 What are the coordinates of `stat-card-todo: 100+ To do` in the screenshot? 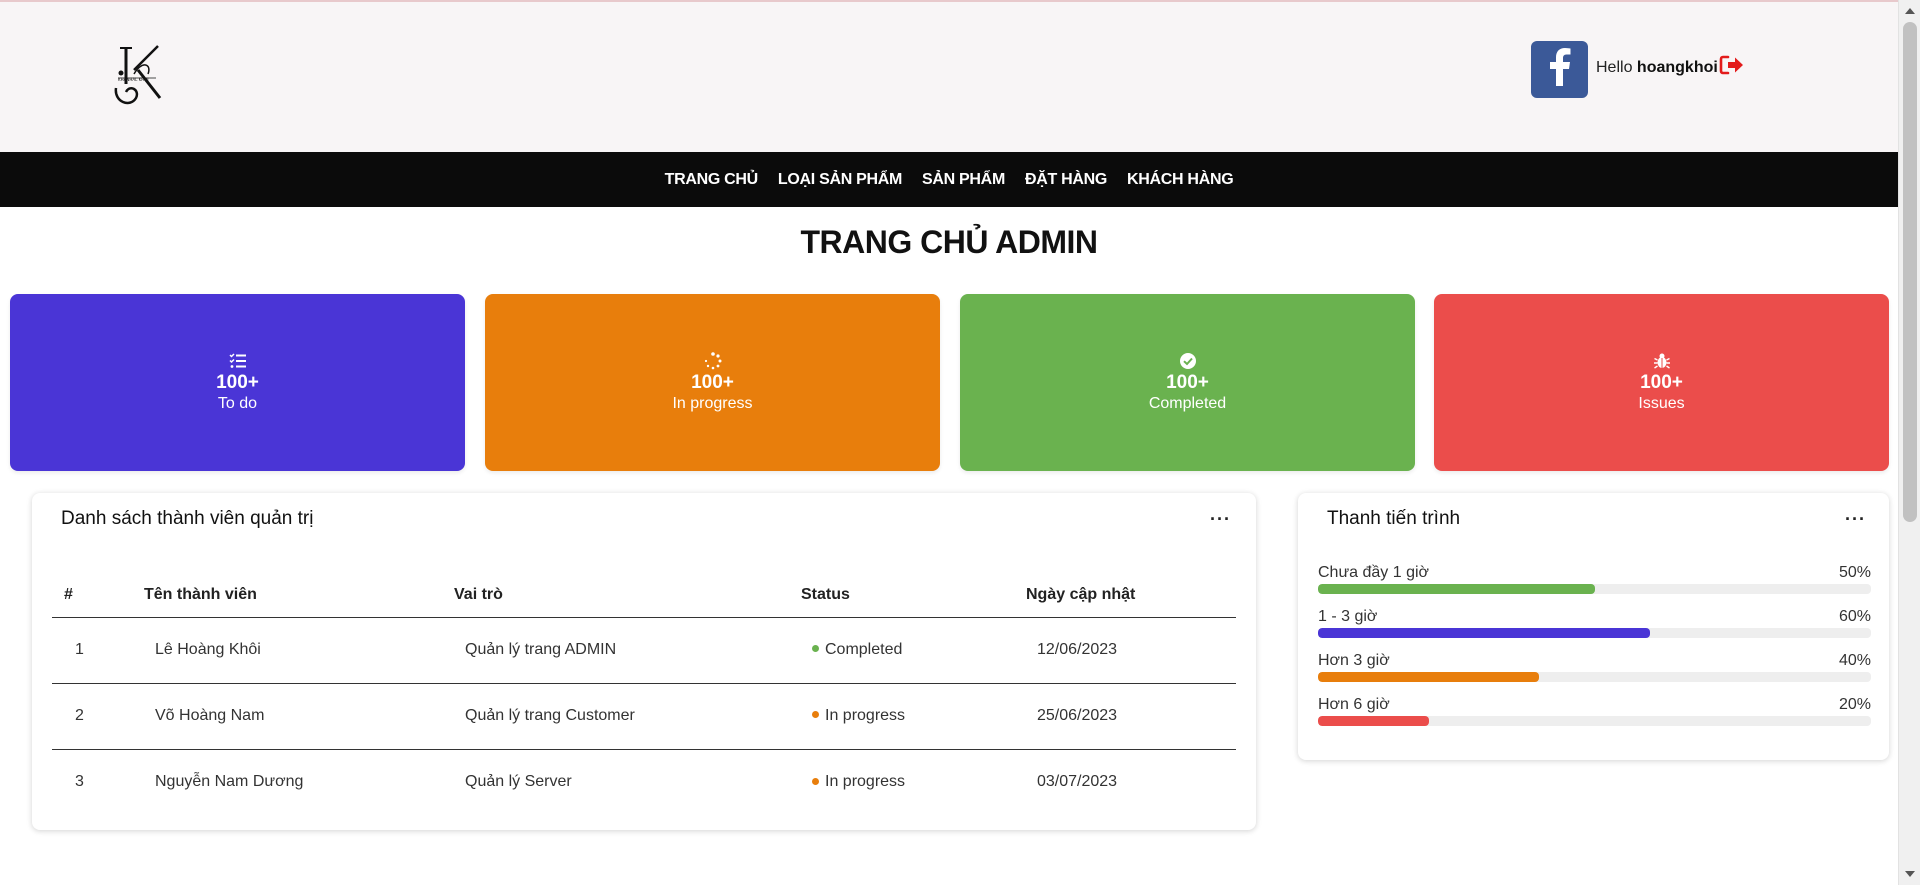 It's located at (237, 382).